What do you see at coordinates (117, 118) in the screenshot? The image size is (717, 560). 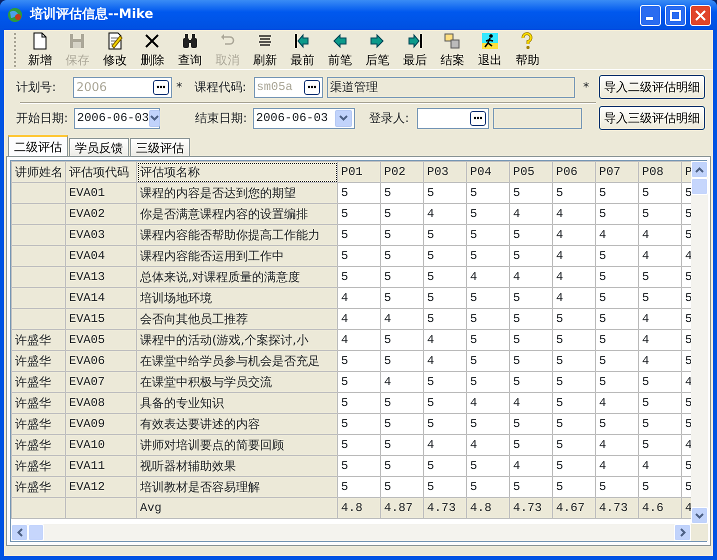 I see `start-date-dropdown: 2006-06-03` at bounding box center [117, 118].